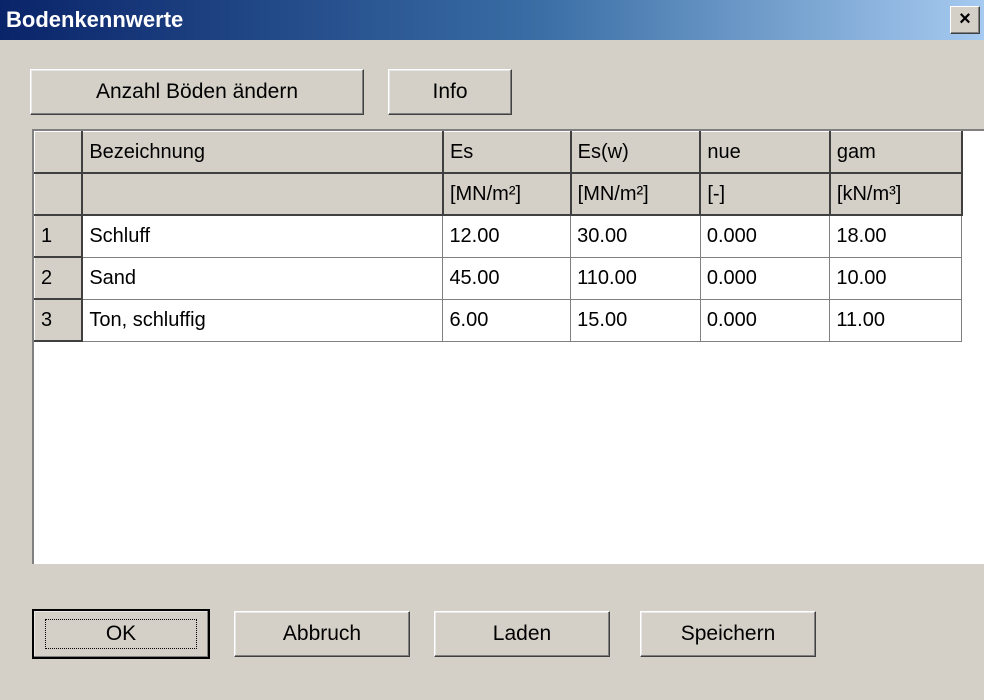 This screenshot has width=984, height=700. I want to click on save-label: Speichern, so click(728, 633).